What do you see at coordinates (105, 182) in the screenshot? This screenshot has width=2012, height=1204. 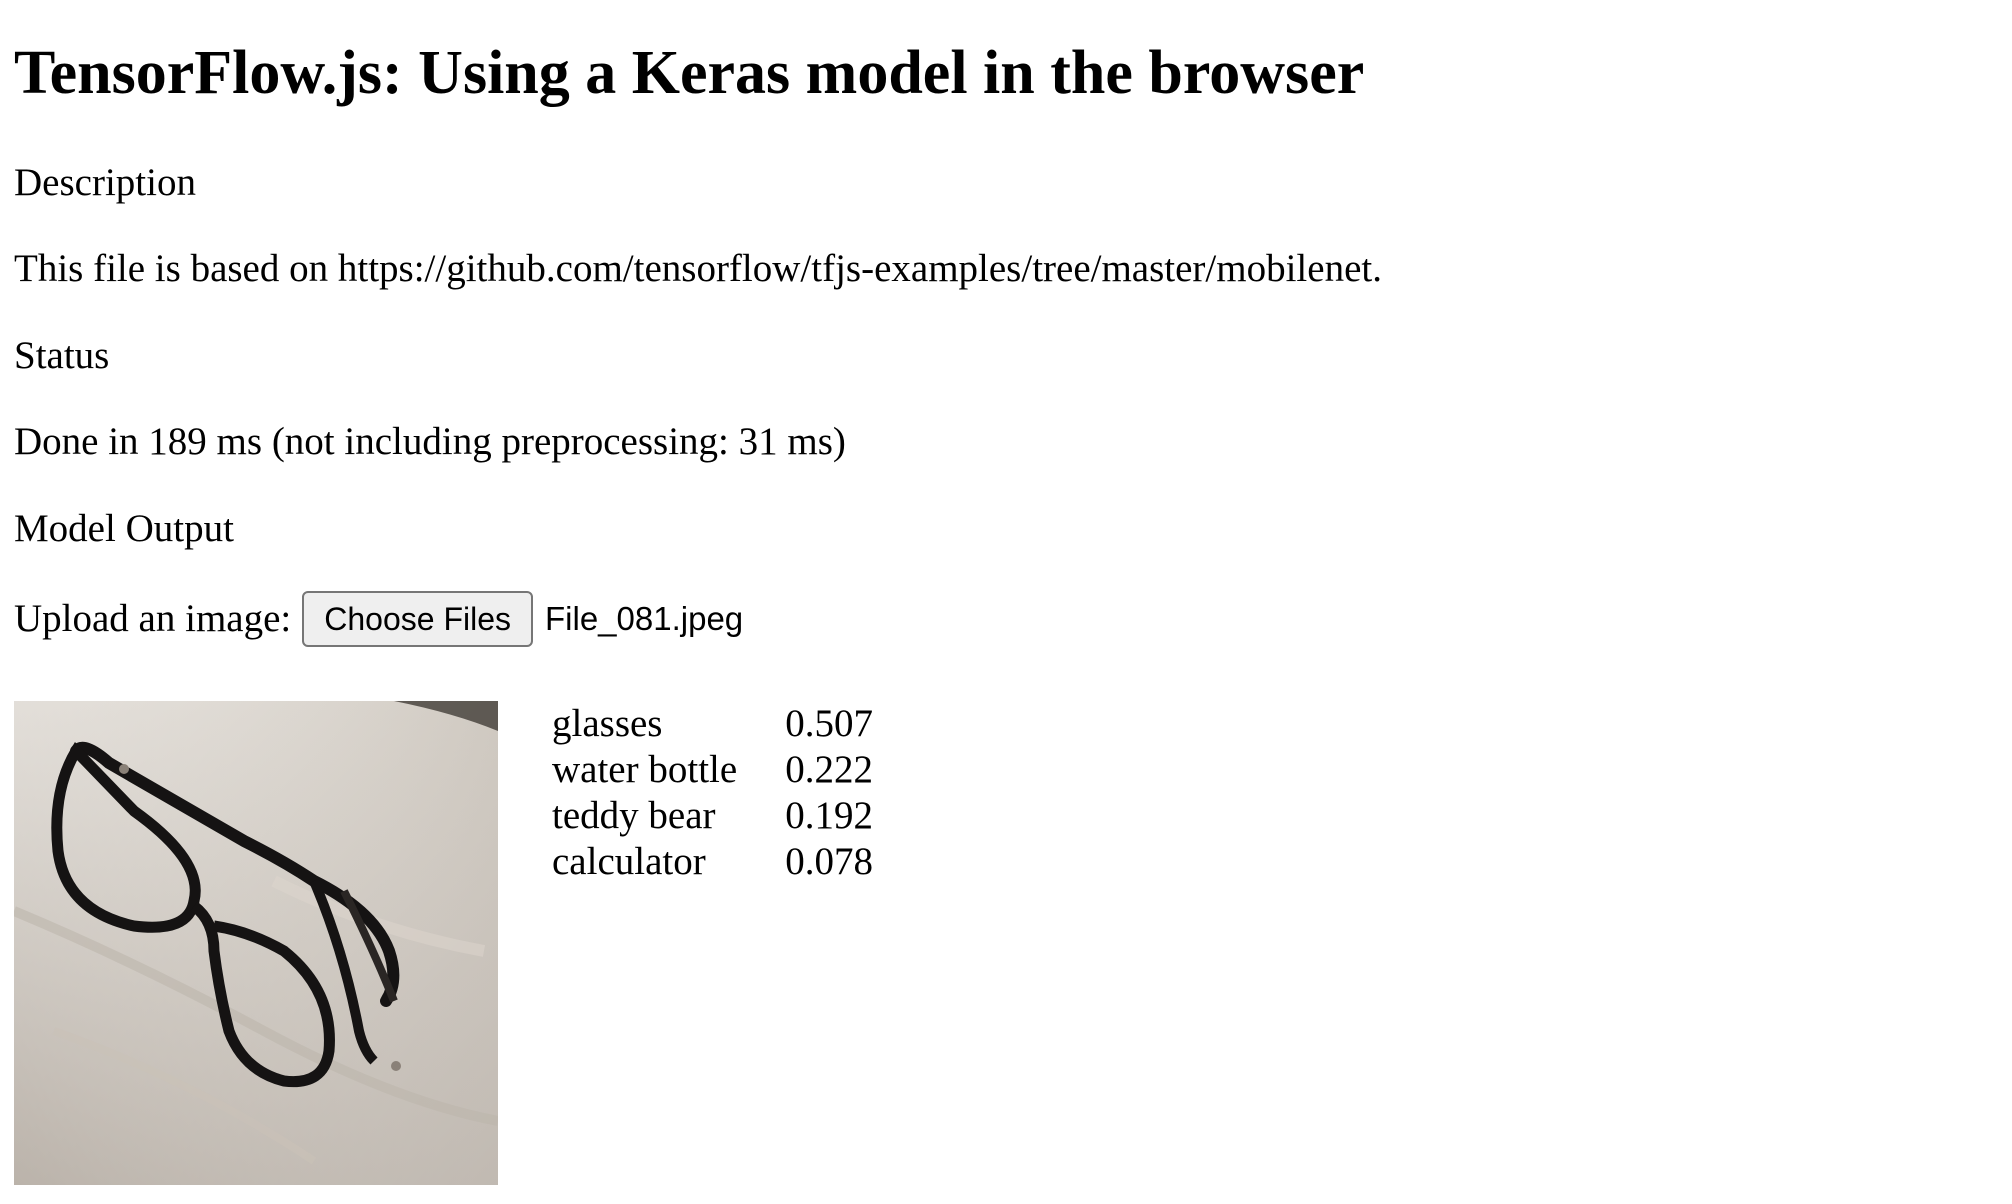 I see `description-heading: Description` at bounding box center [105, 182].